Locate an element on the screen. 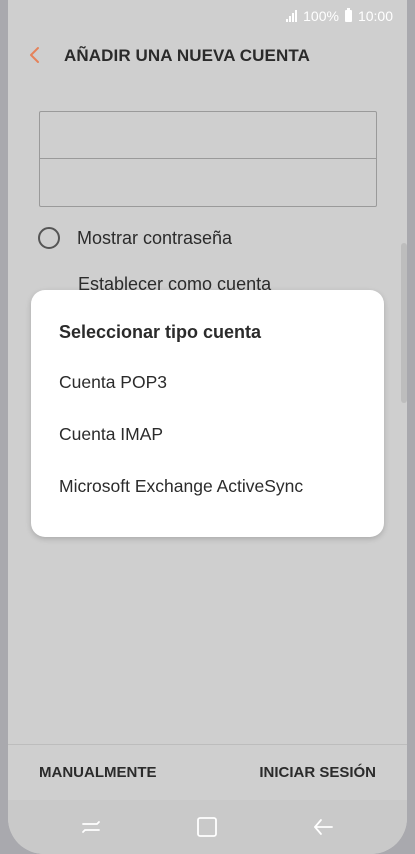 The image size is (415, 854). battery-icon is located at coordinates (348, 15).